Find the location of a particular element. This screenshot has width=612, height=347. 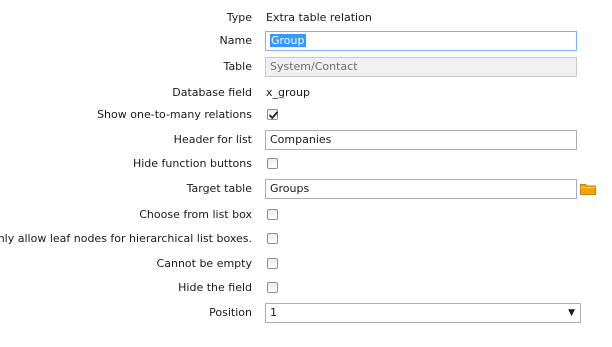

cannot-be-empty-checkbox is located at coordinates (272, 263).